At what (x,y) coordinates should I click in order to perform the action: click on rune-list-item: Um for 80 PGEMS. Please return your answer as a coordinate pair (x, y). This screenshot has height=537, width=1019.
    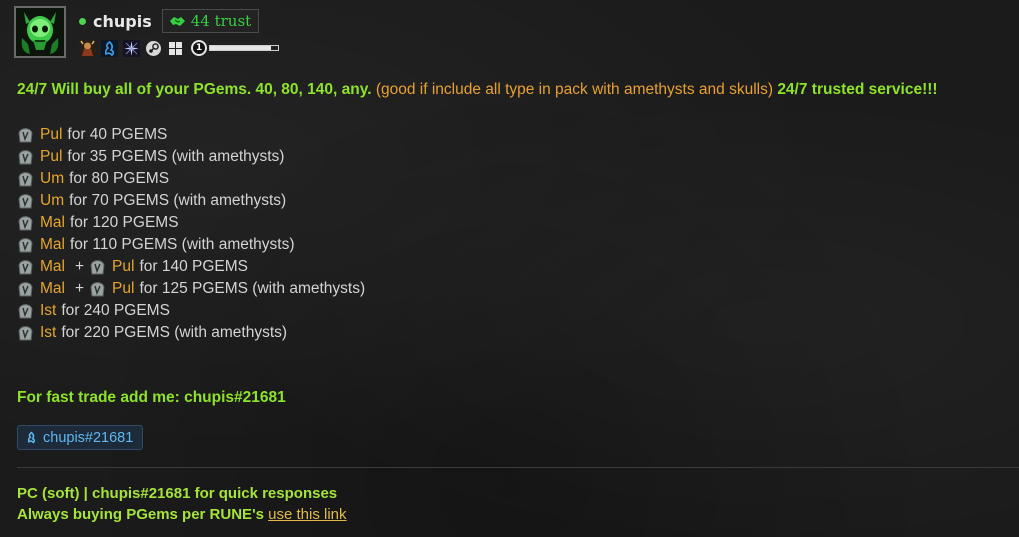
    Looking at the image, I should click on (513, 179).